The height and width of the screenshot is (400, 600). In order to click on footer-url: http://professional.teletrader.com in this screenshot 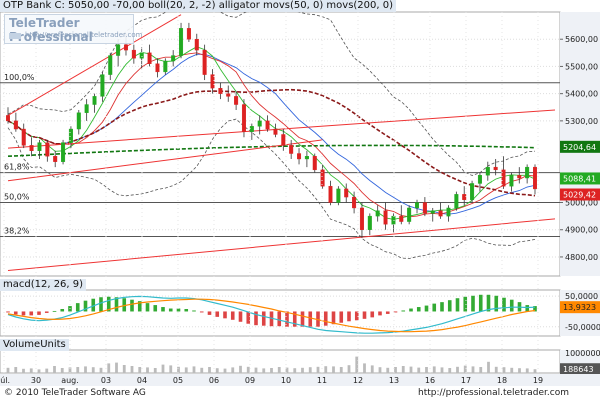, I will do `click(493, 393)`.